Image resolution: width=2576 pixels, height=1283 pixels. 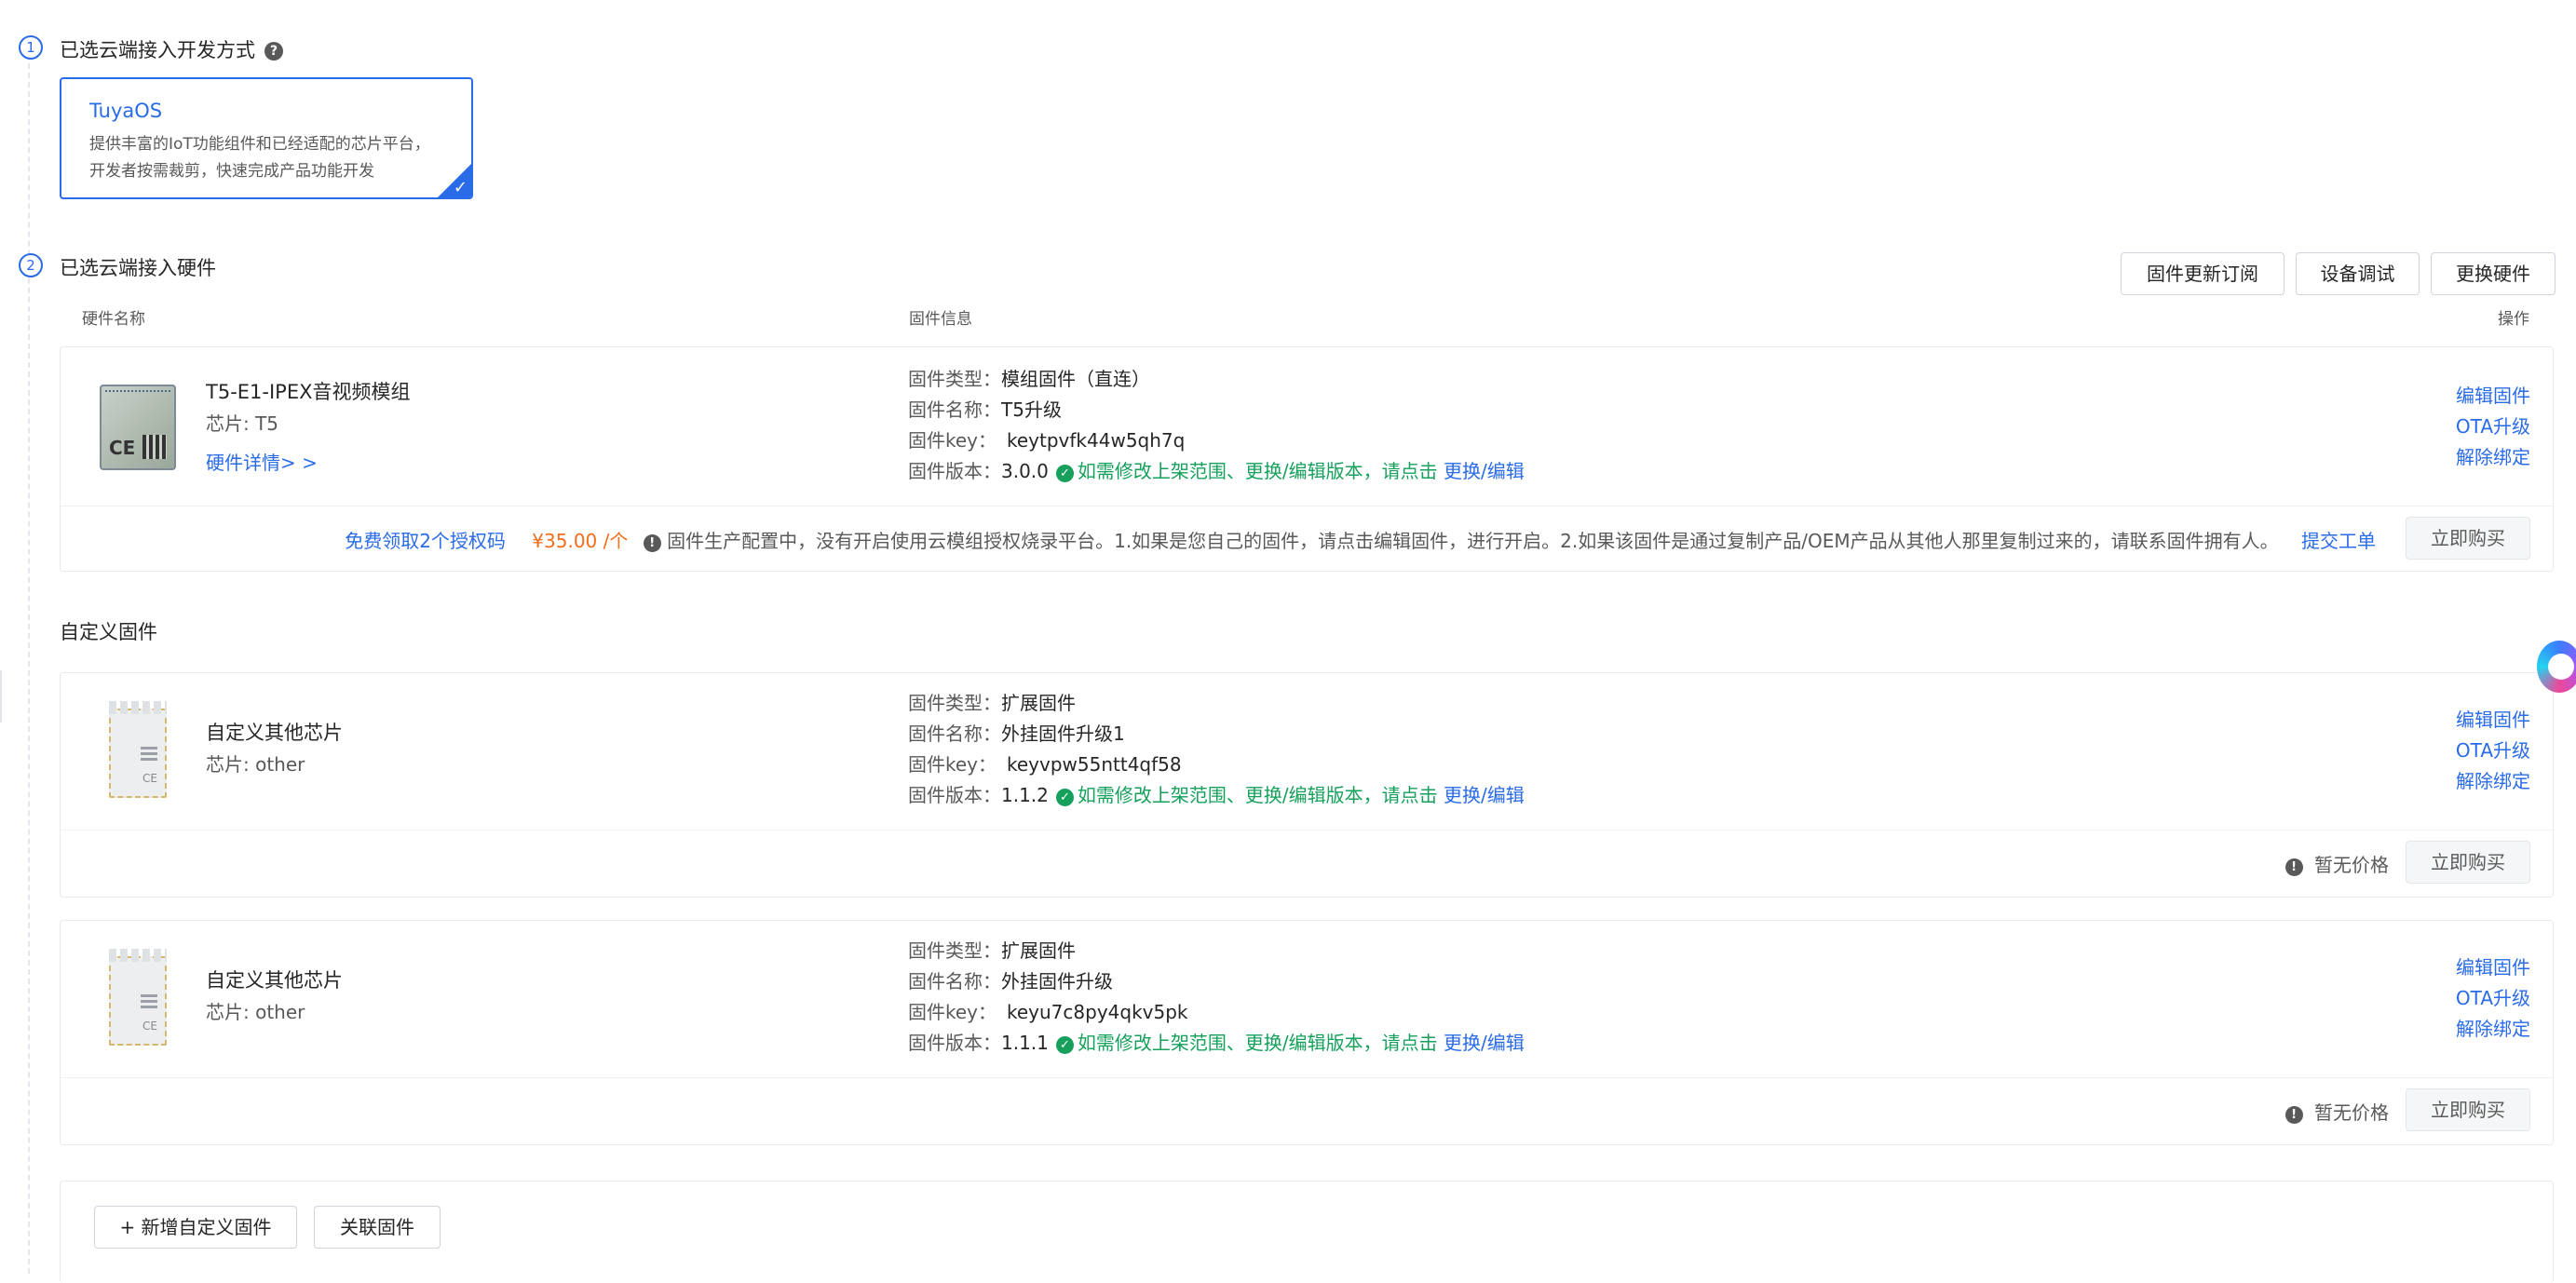 What do you see at coordinates (195, 1227) in the screenshot?
I see `add-custom-firmware-button: + 新增自定义固件` at bounding box center [195, 1227].